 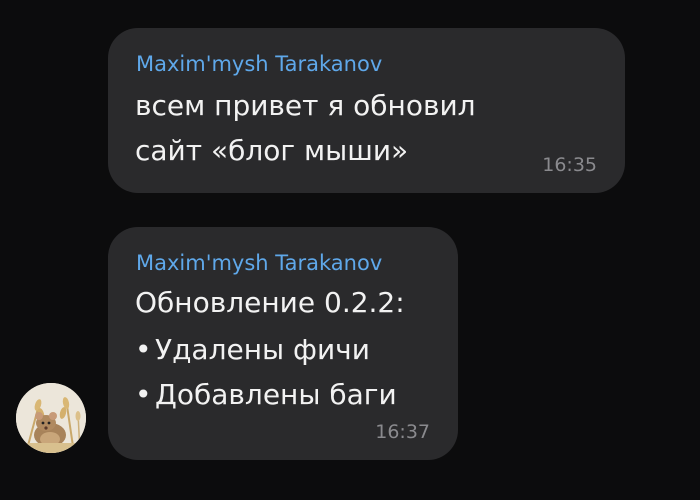 What do you see at coordinates (402, 432) in the screenshot?
I see `message-timestamp: 16:37` at bounding box center [402, 432].